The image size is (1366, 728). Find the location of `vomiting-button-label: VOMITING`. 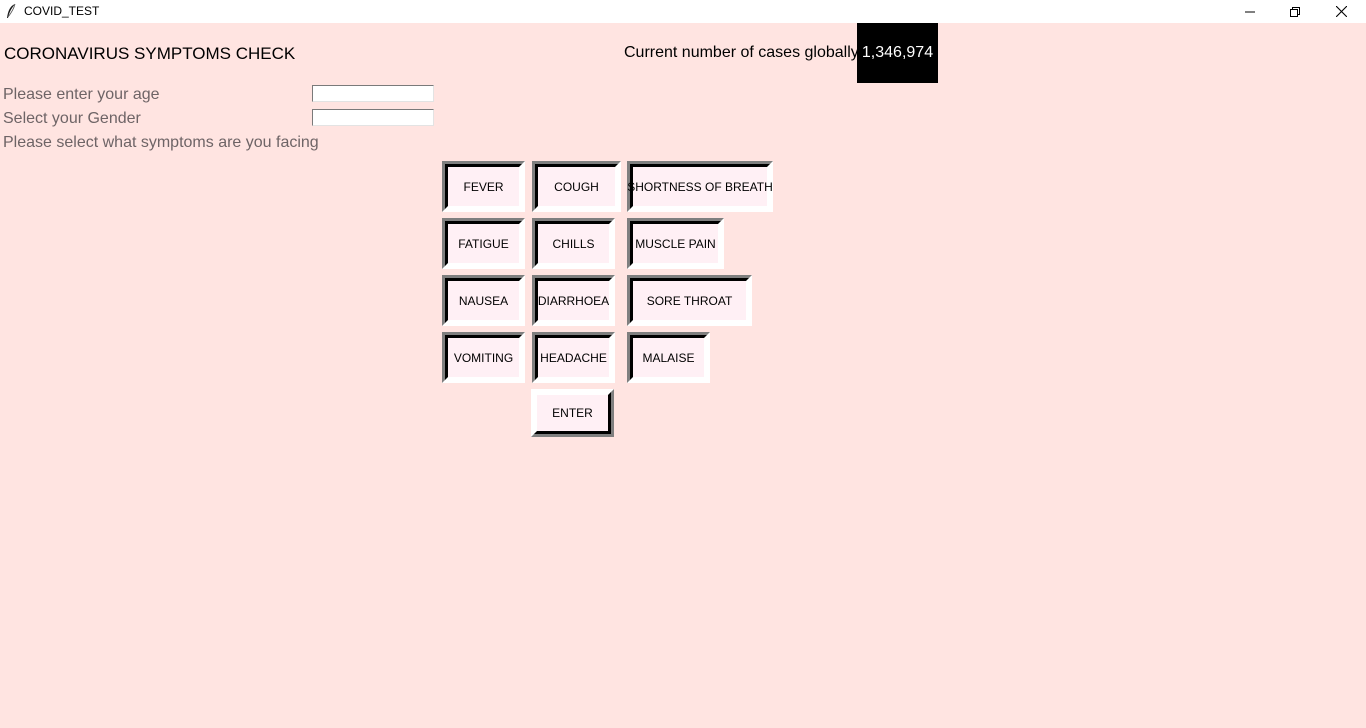

vomiting-button-label: VOMITING is located at coordinates (483, 357).